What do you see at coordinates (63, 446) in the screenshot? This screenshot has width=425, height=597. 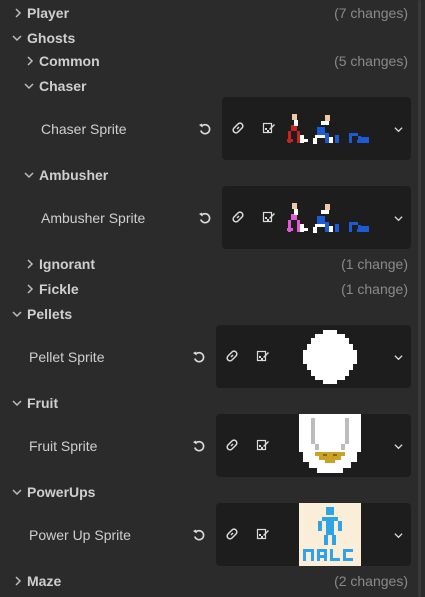 I see `property-label-fruit-sprite: Fruit Sprite` at bounding box center [63, 446].